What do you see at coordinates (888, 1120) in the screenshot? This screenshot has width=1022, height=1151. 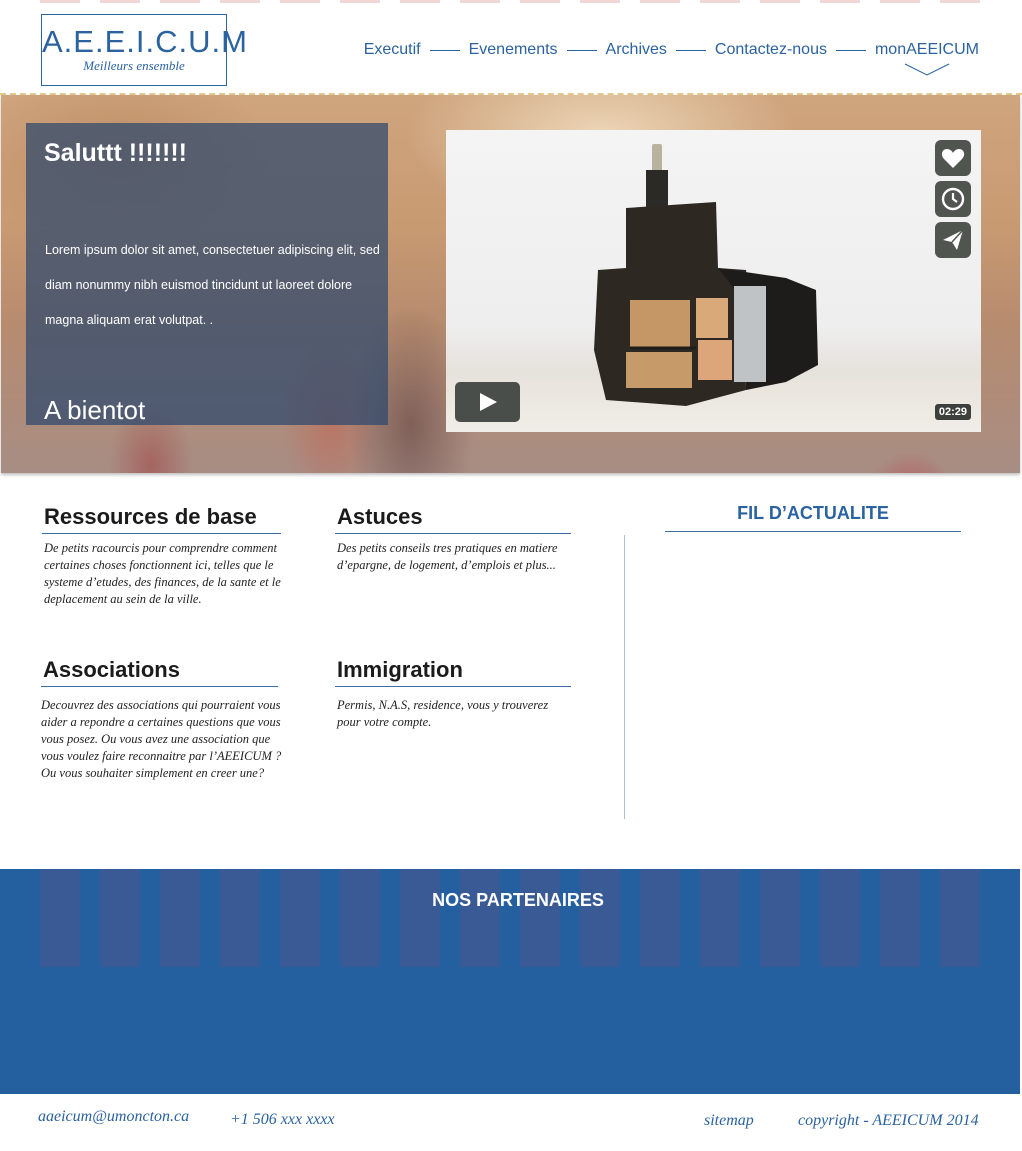 I see `footer-copyright: copyright - AEEICUM 2014` at bounding box center [888, 1120].